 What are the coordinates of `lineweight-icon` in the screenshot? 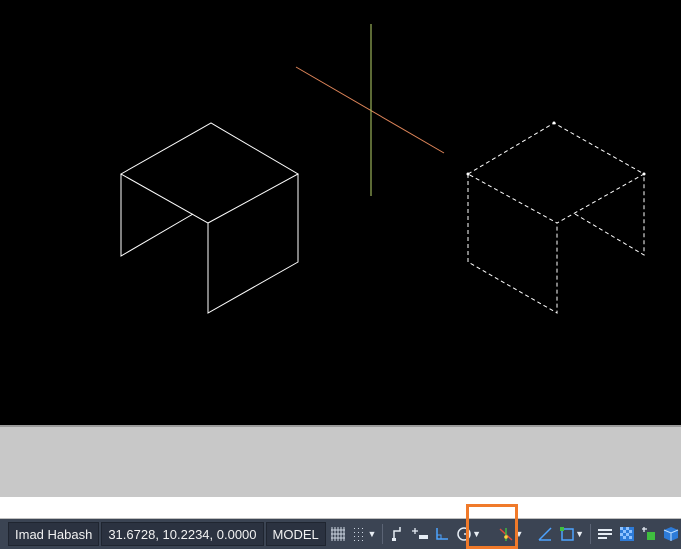 It's located at (605, 534).